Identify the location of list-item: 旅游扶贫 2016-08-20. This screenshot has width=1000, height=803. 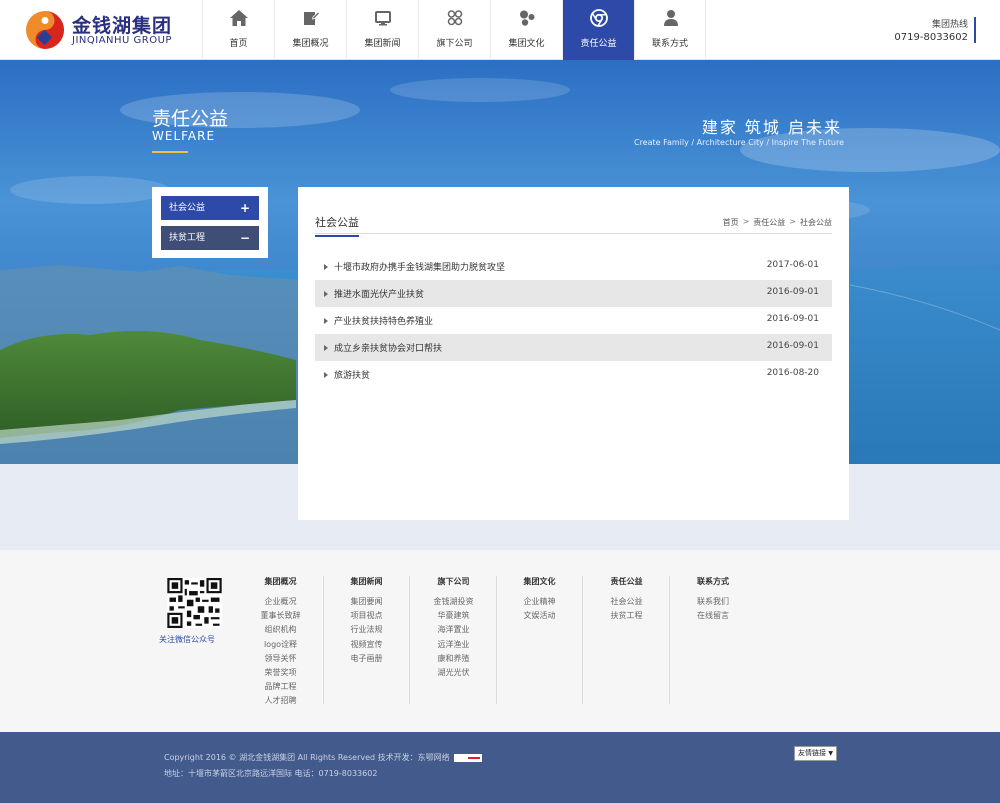
(573, 374).